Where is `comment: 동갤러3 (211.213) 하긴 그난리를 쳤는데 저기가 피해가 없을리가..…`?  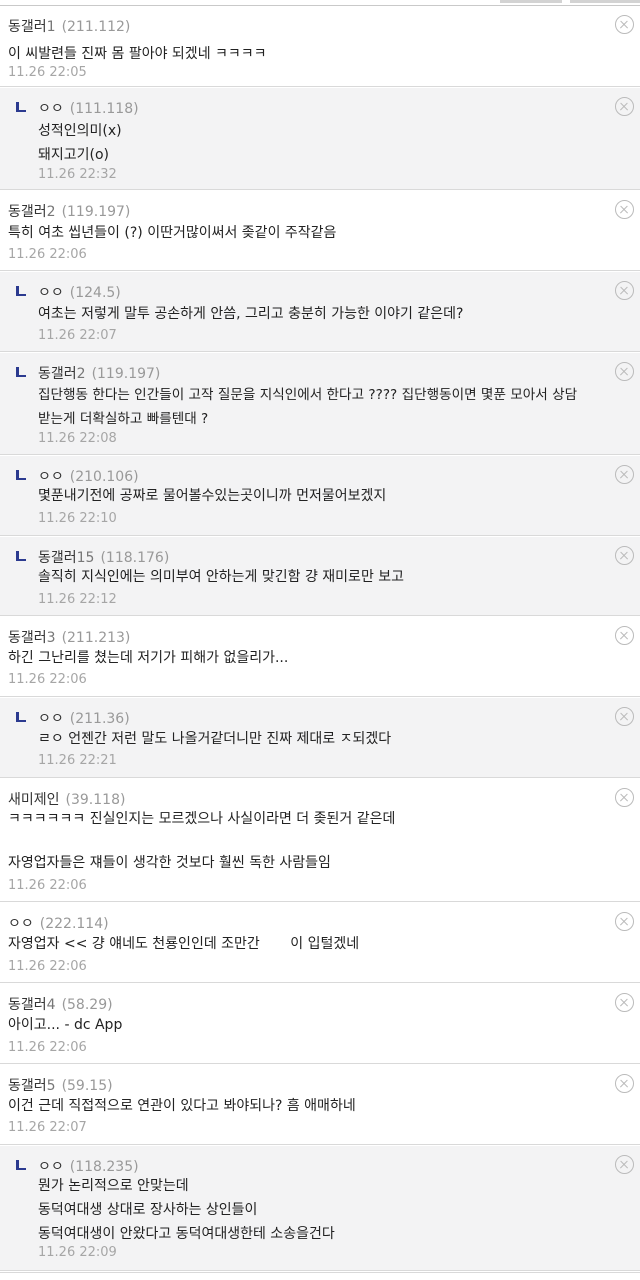 comment: 동갤러3 (211.213) 하긴 그난리를 쳤는데 저기가 피해가 없을리가..… is located at coordinates (320, 657).